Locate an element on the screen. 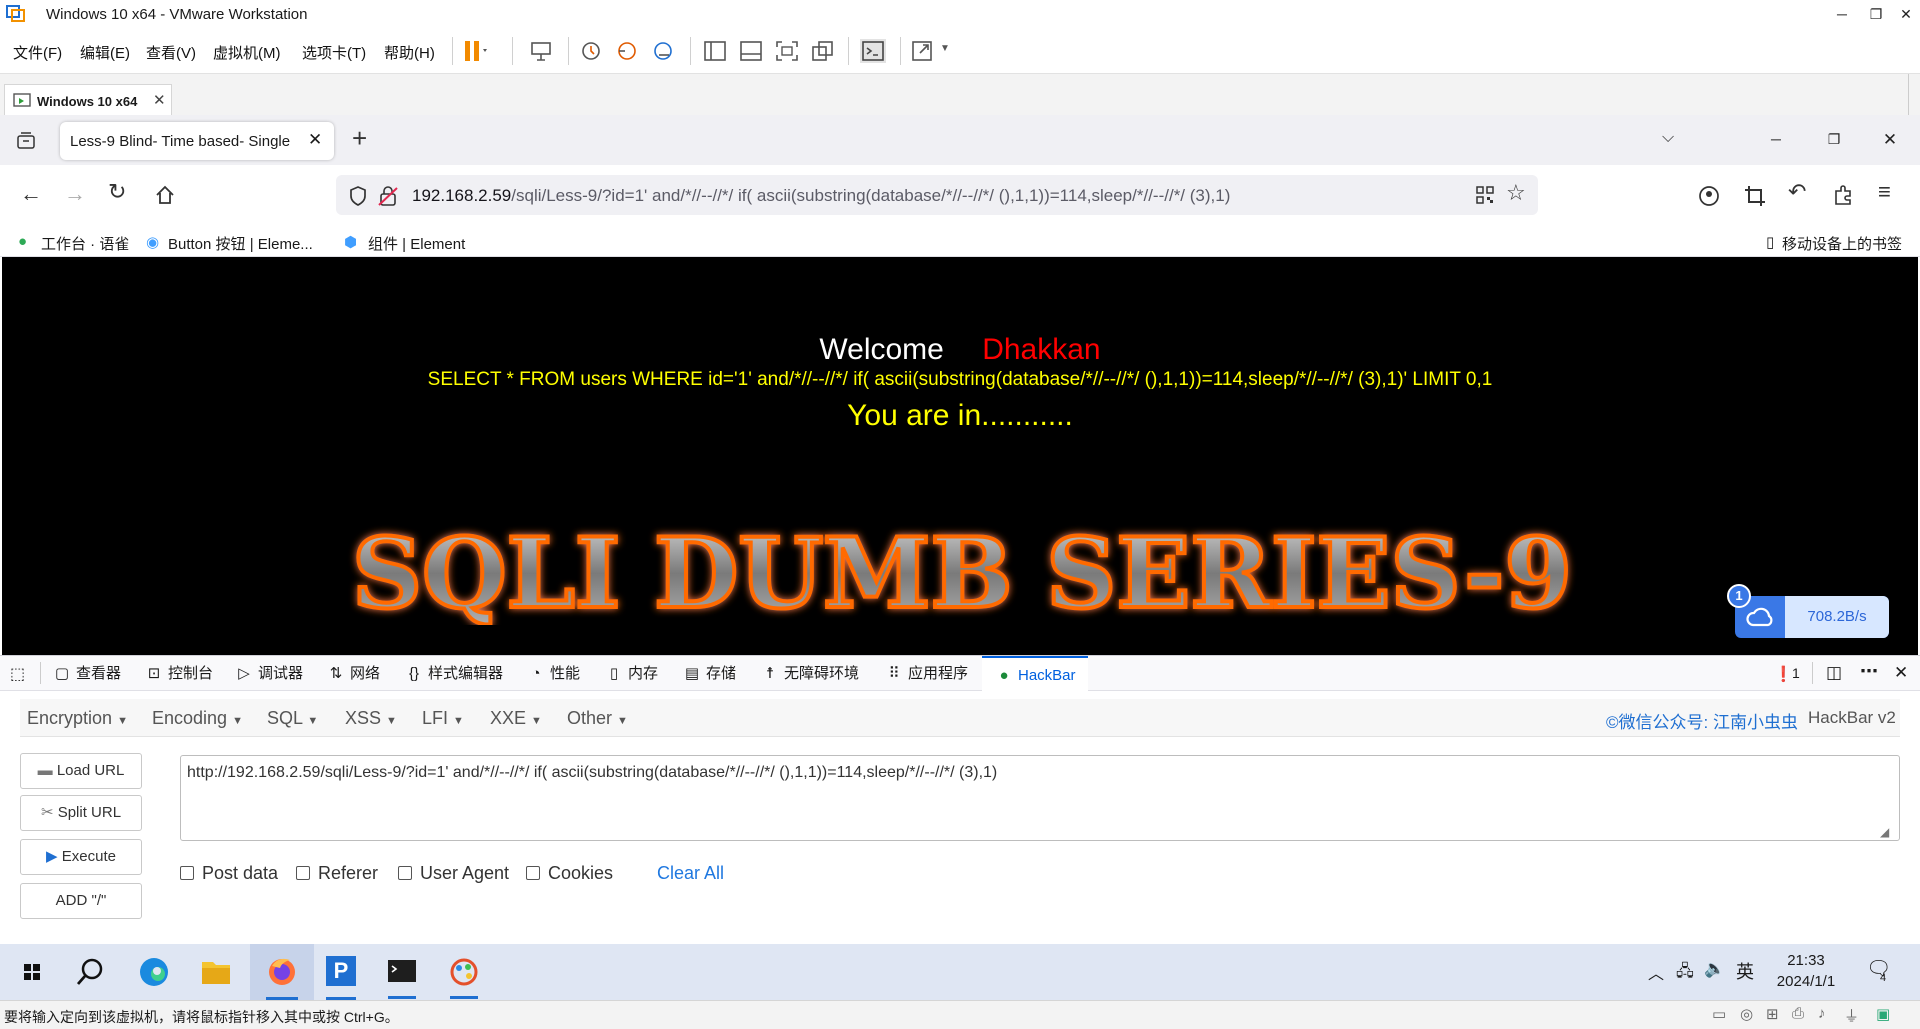 Image resolution: width=1920 pixels, height=1029 pixels. pause-icon is located at coordinates (475, 51).